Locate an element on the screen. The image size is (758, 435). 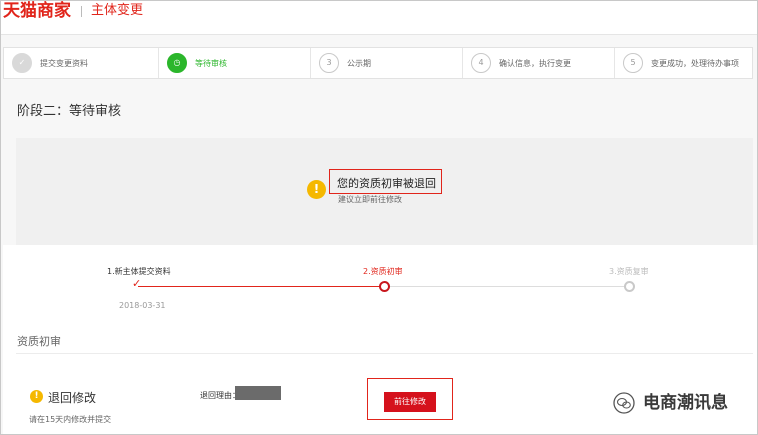
step-review: ◷ 等待审核 is located at coordinates (235, 63).